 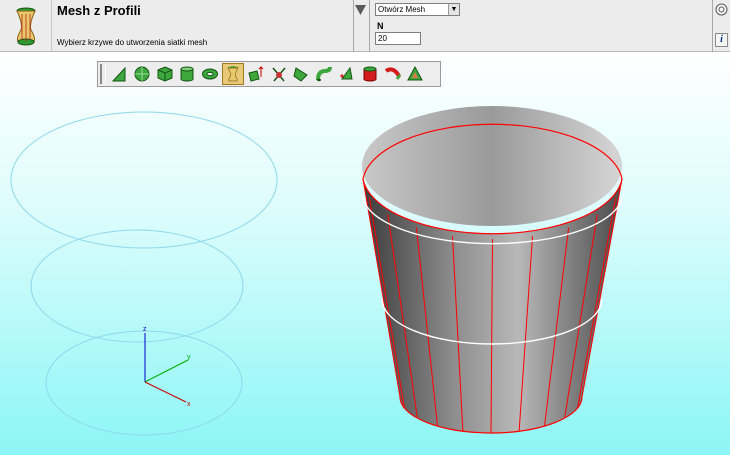 I want to click on profile-mesh-icon, so click(x=232, y=74).